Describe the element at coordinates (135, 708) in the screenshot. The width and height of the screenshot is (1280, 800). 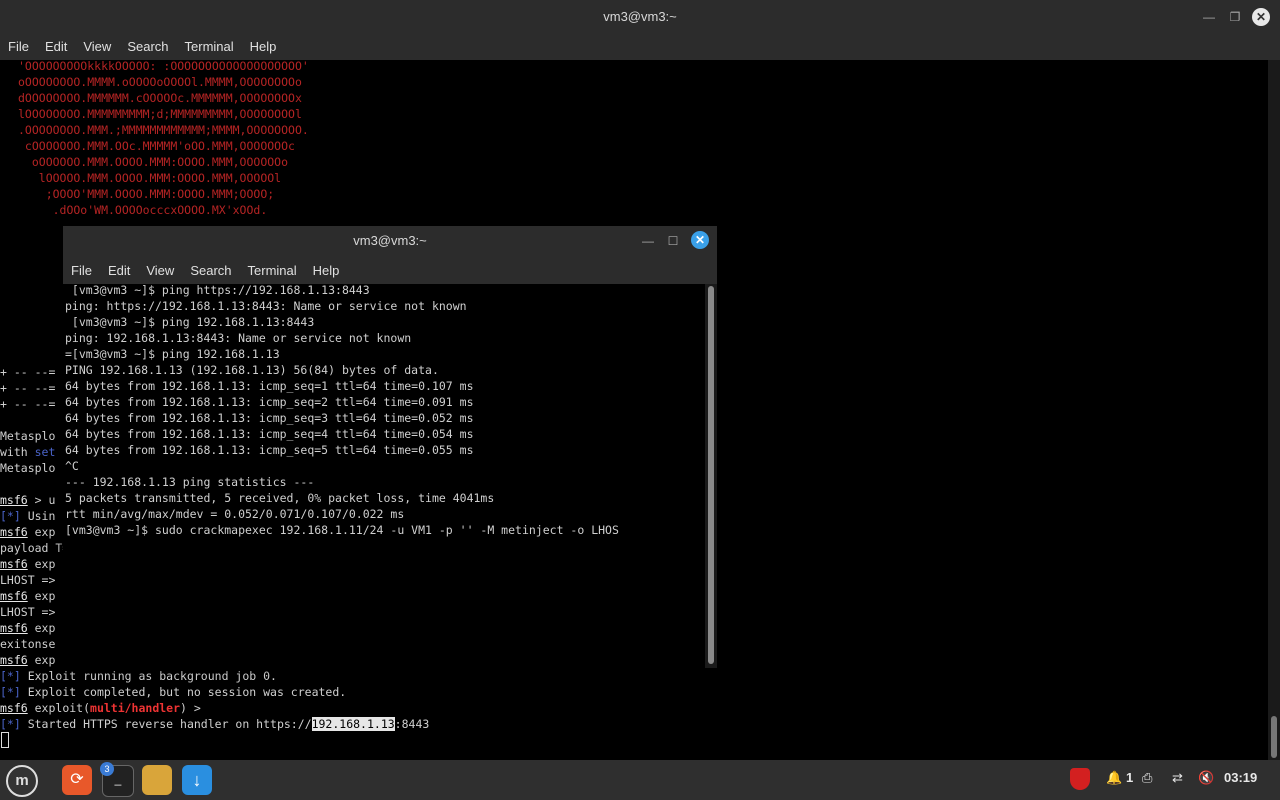
I see `terminal-text: multi/handler` at that location.